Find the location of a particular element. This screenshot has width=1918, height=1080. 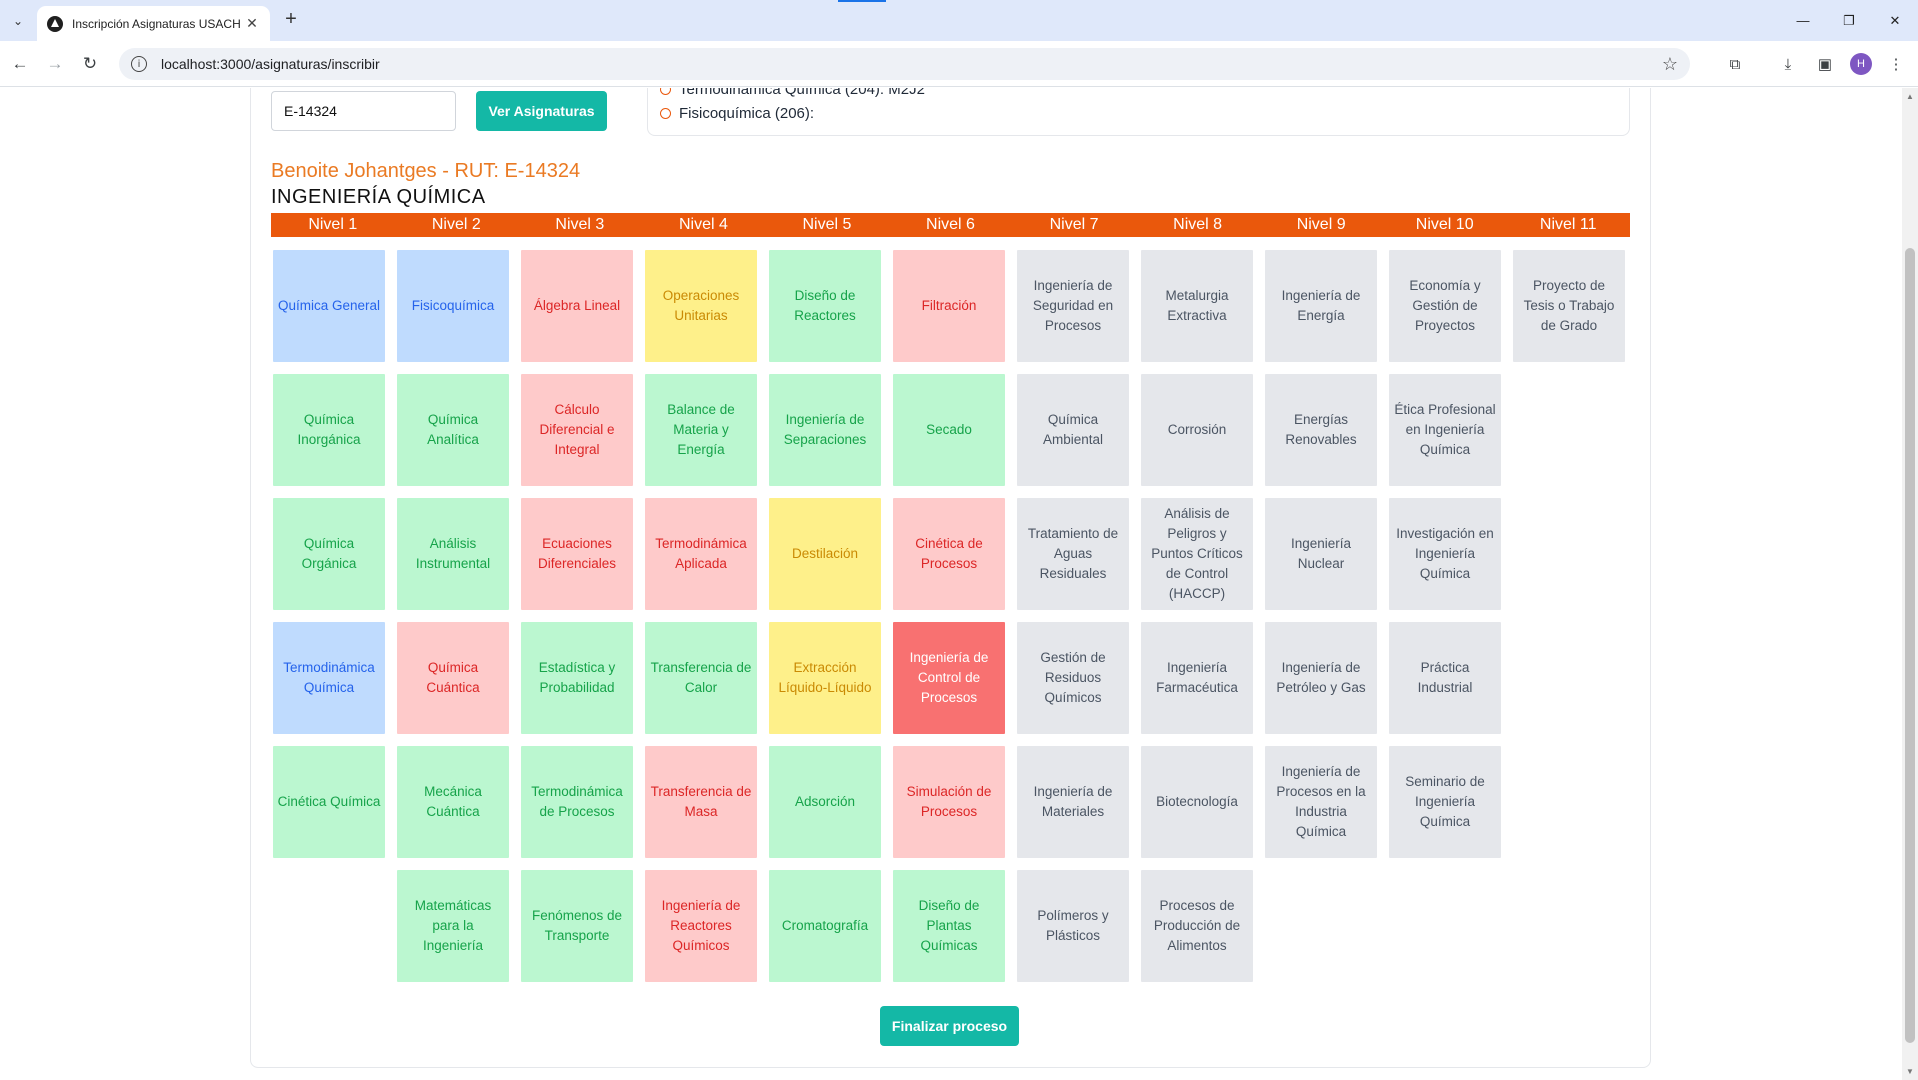

tab-title: Inscripción Asignaturas USACH is located at coordinates (156, 23).